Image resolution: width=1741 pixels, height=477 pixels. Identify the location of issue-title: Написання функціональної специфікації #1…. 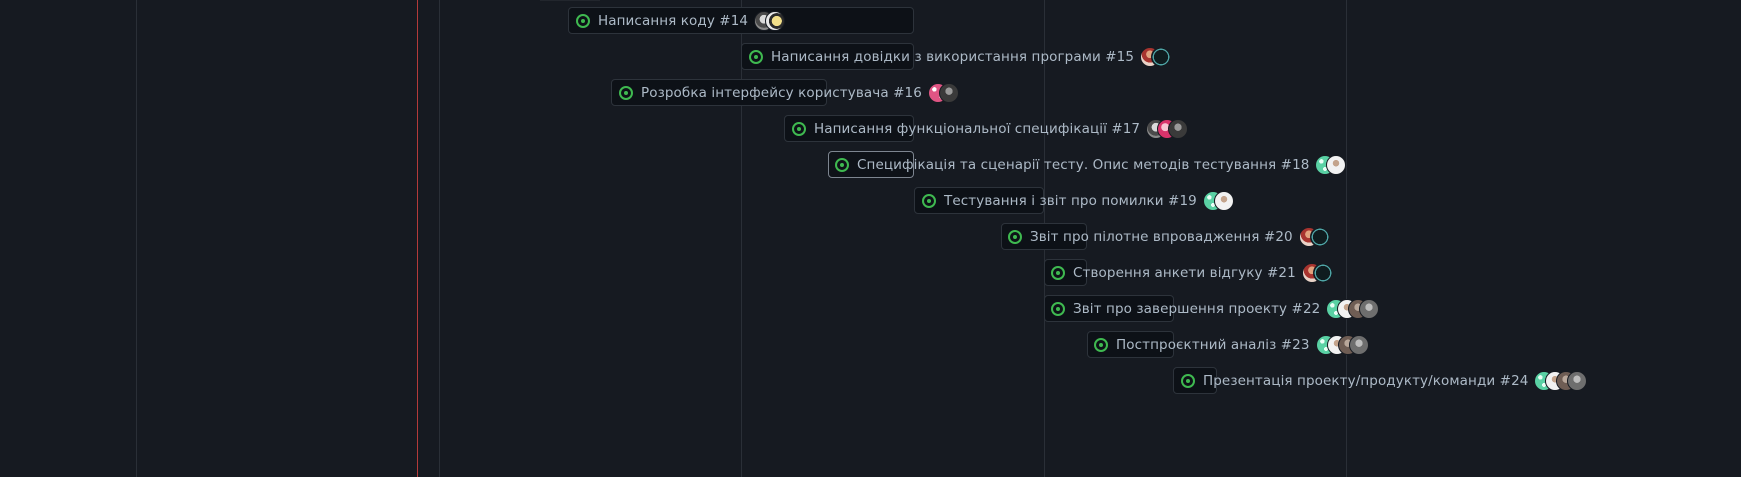
(977, 129).